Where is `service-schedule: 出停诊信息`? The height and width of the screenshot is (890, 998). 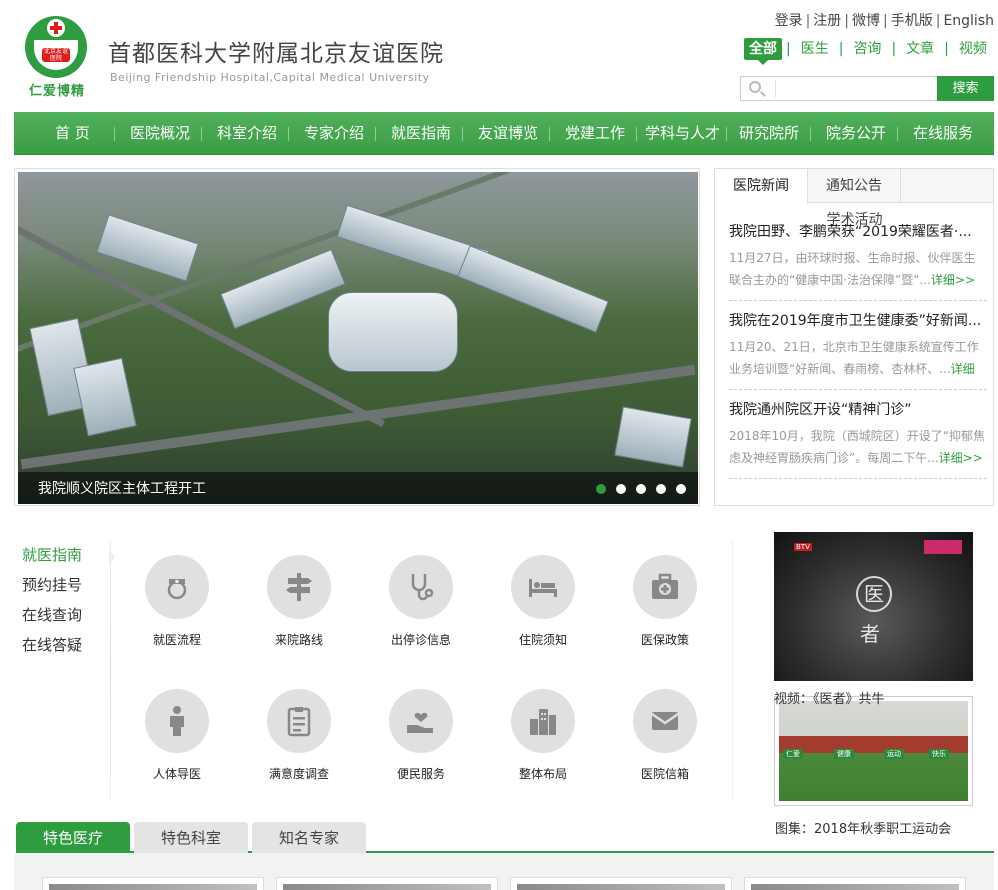
service-schedule: 出停诊信息 is located at coordinates (421, 601).